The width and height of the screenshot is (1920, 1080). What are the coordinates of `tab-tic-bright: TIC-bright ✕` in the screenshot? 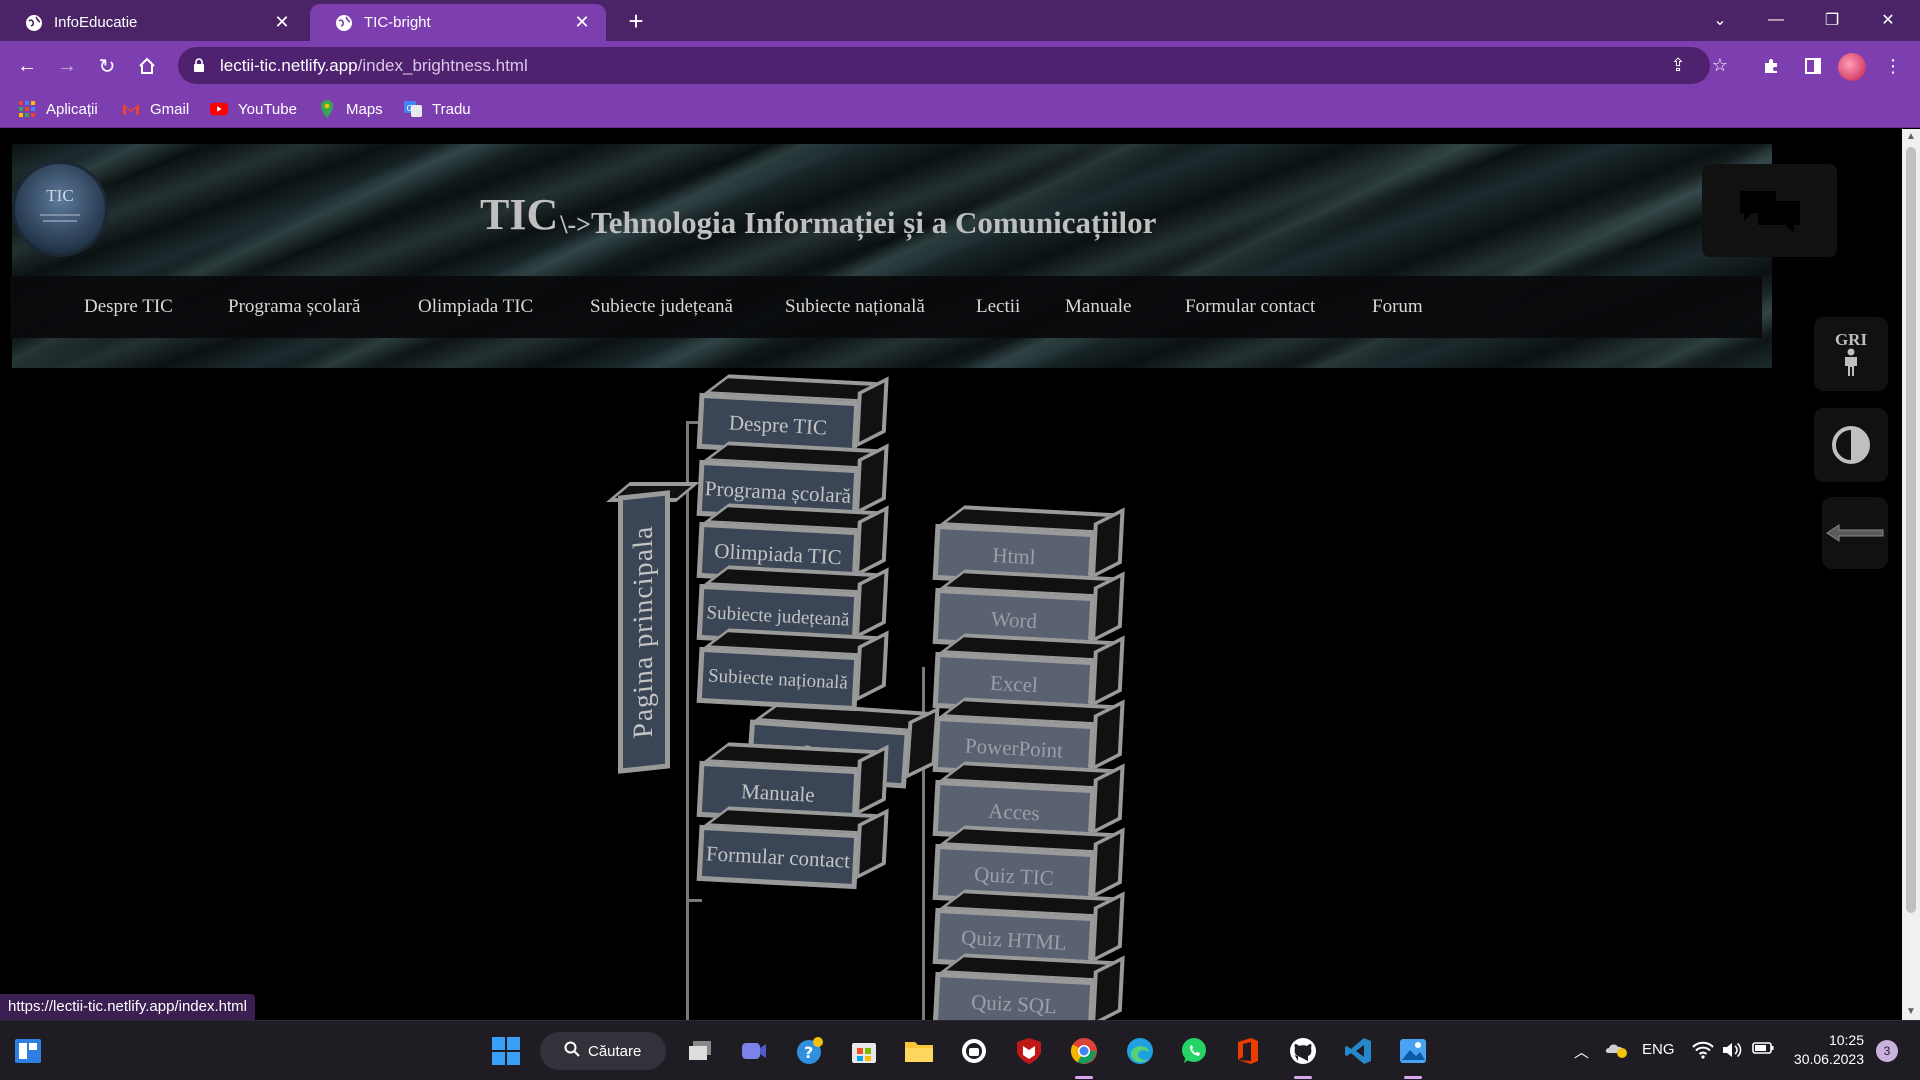 It's located at (458, 22).